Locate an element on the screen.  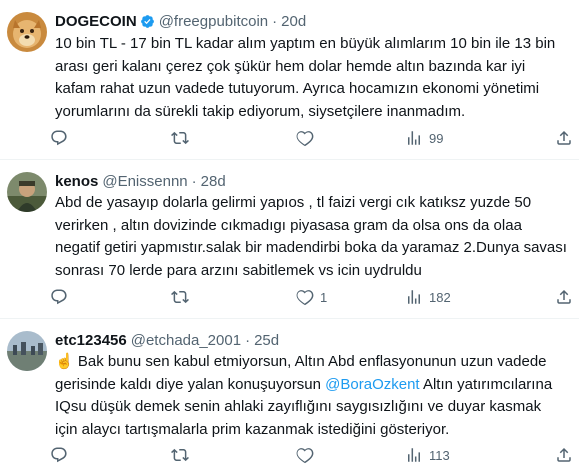
timestamp: 28d is located at coordinates (213, 181).